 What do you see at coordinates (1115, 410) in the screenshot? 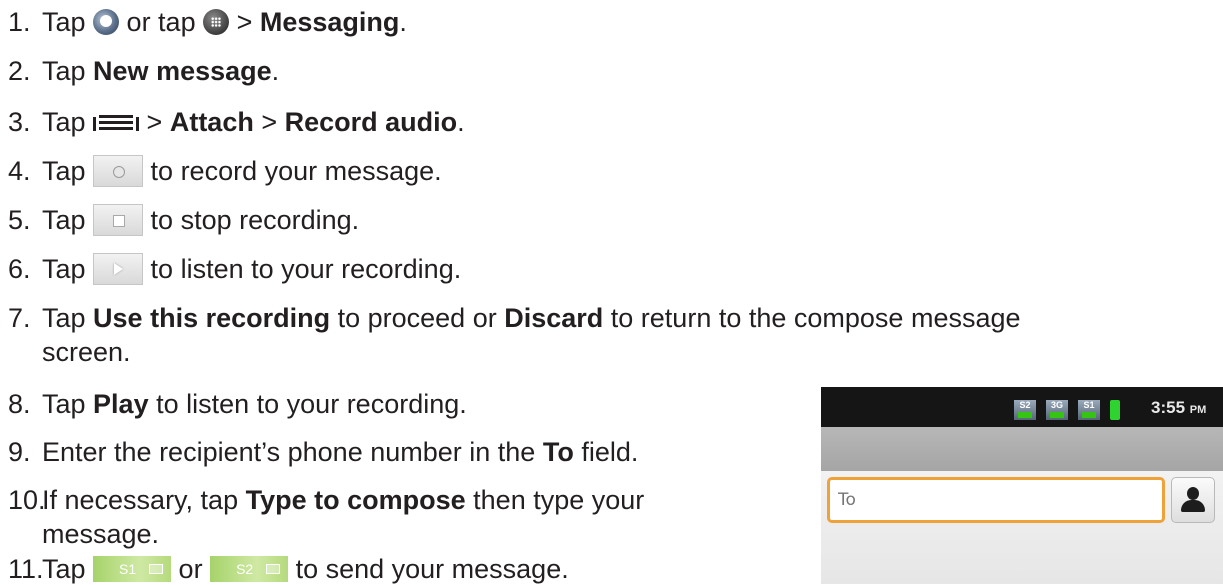
I see `battery-icon` at bounding box center [1115, 410].